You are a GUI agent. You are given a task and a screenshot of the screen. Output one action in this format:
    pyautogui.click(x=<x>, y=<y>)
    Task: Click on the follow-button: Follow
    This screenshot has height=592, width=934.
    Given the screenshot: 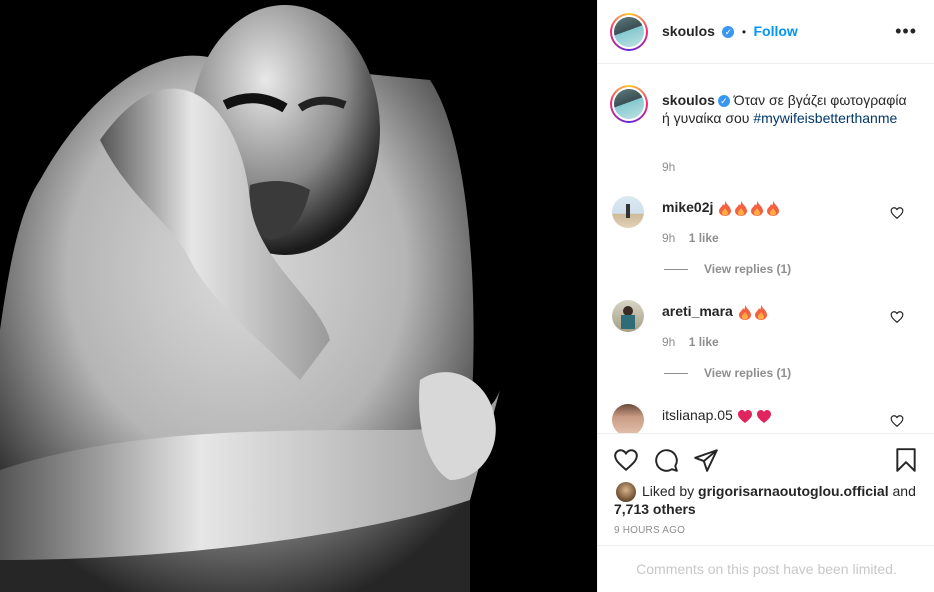 What is the action you would take?
    pyautogui.click(x=775, y=31)
    